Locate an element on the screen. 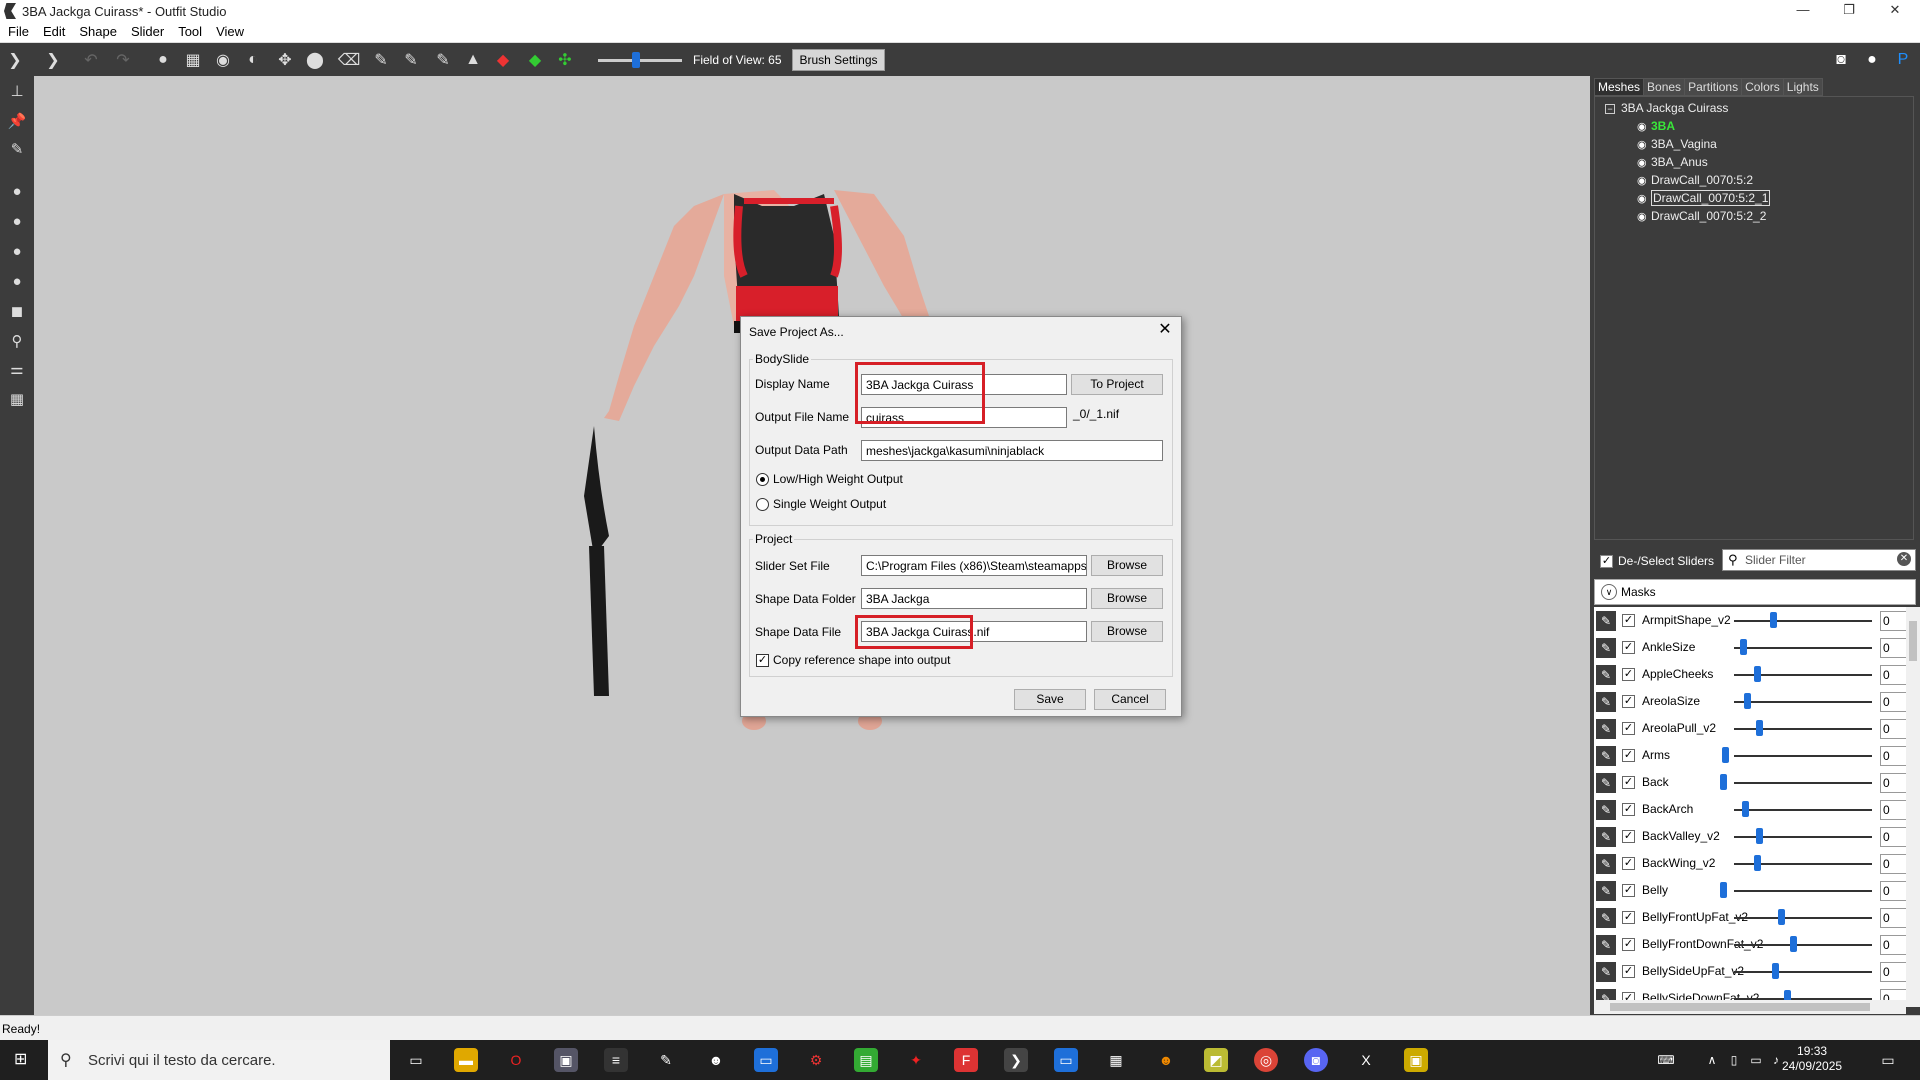  task-view-icon: ▭ is located at coordinates (416, 1060).